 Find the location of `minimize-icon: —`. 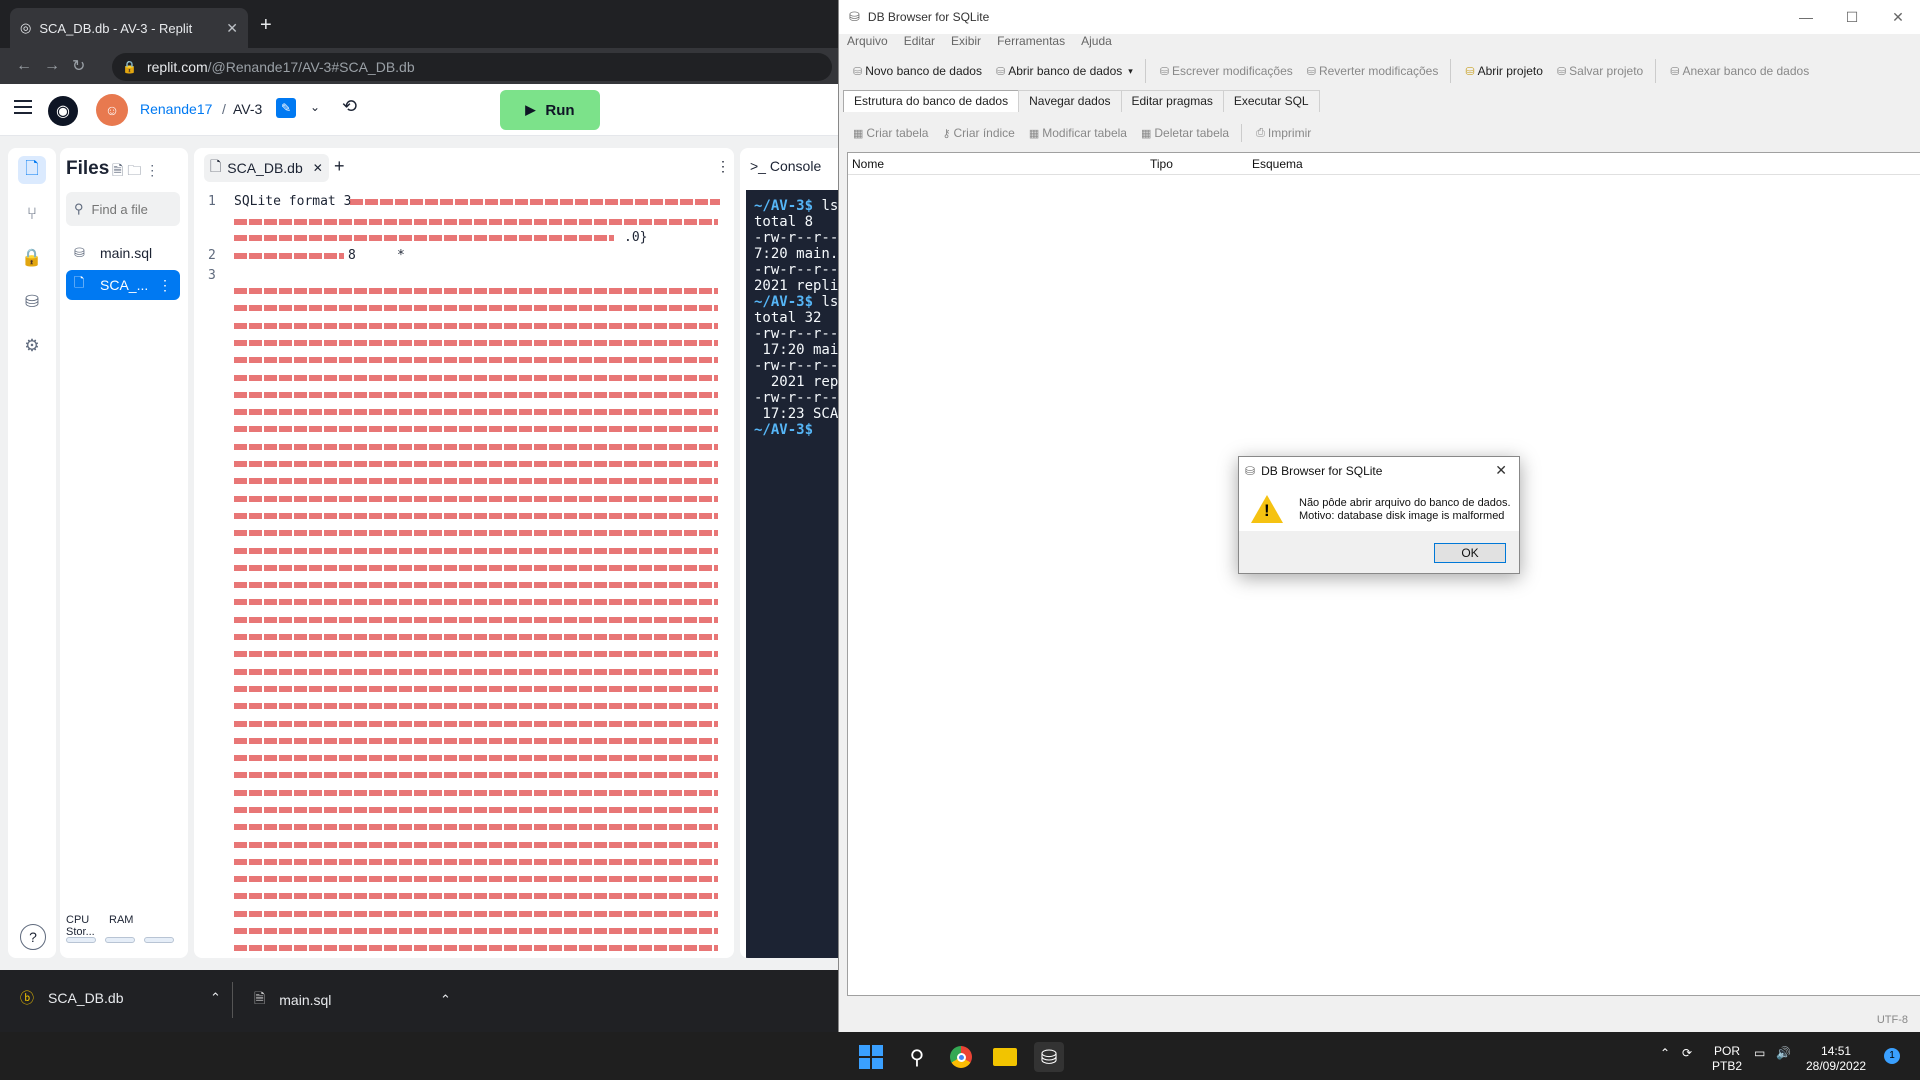

minimize-icon: — is located at coordinates (1806, 17).